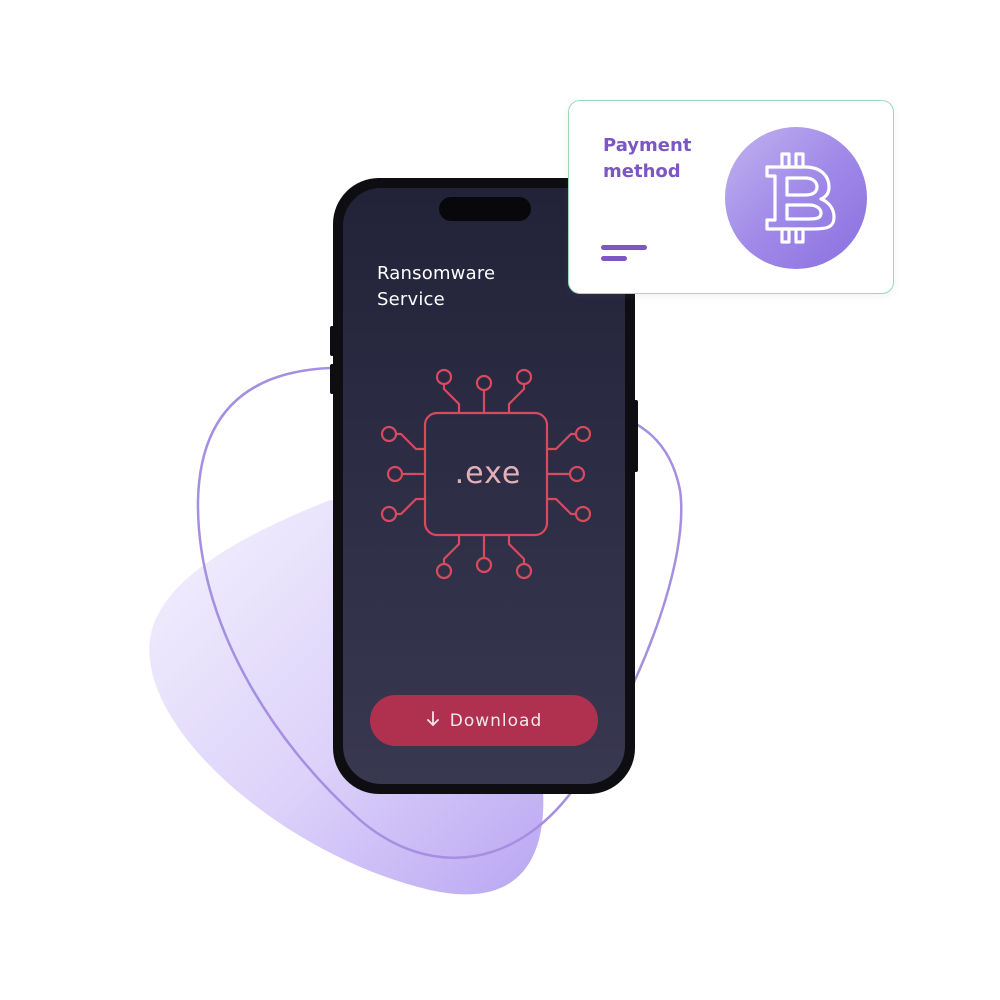  Describe the element at coordinates (642, 171) in the screenshot. I see `payment-title-line2: method` at that location.